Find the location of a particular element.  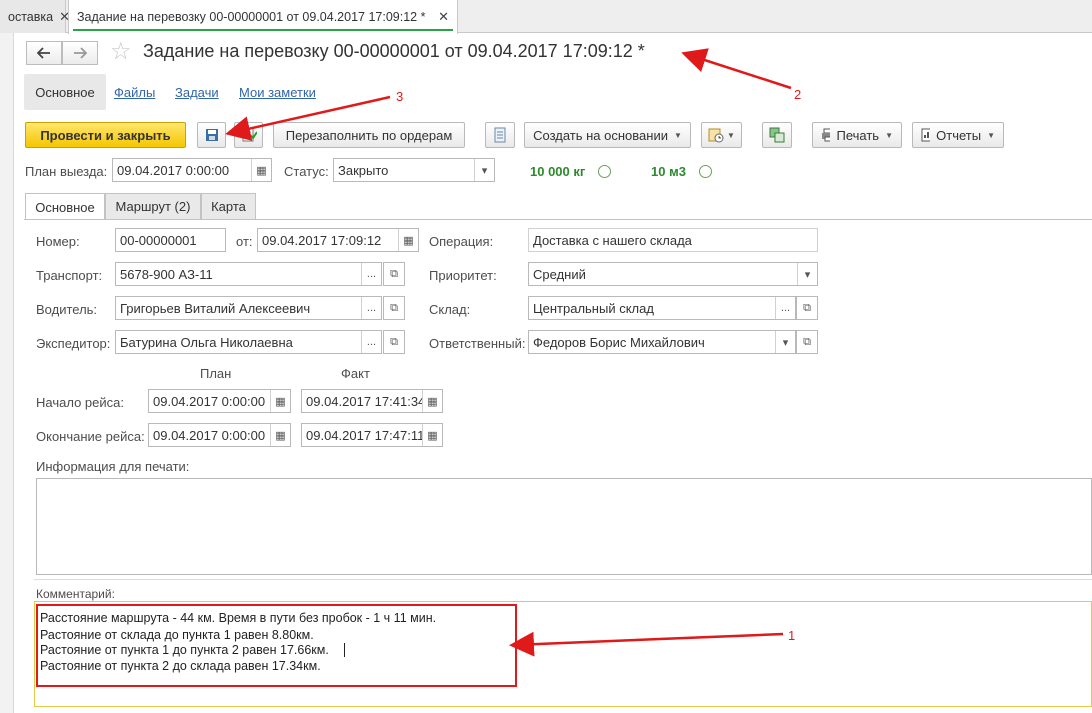

volume-status-icon is located at coordinates (705, 171).